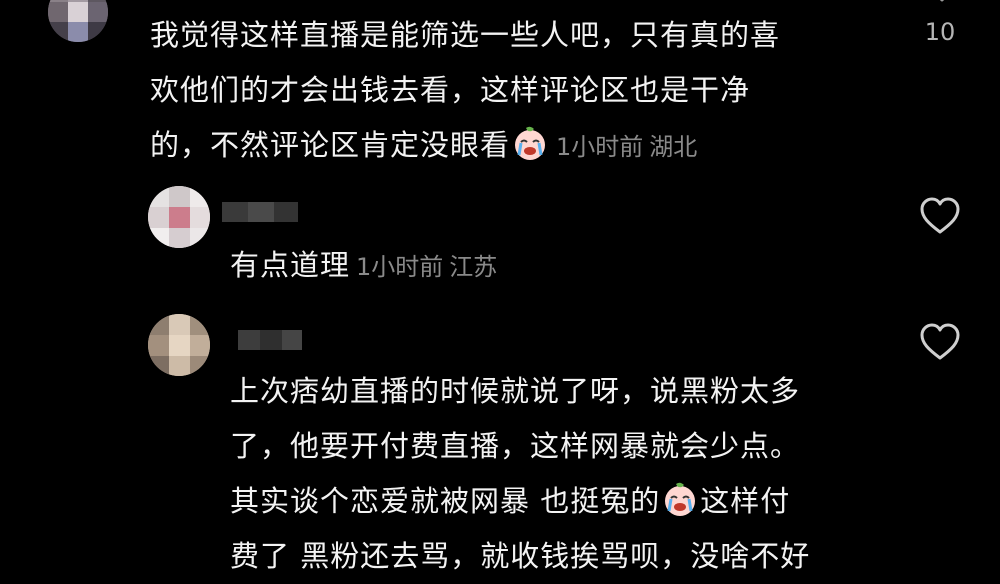 Image resolution: width=1000 pixels, height=584 pixels. I want to click on comment-location: 湖北, so click(673, 147).